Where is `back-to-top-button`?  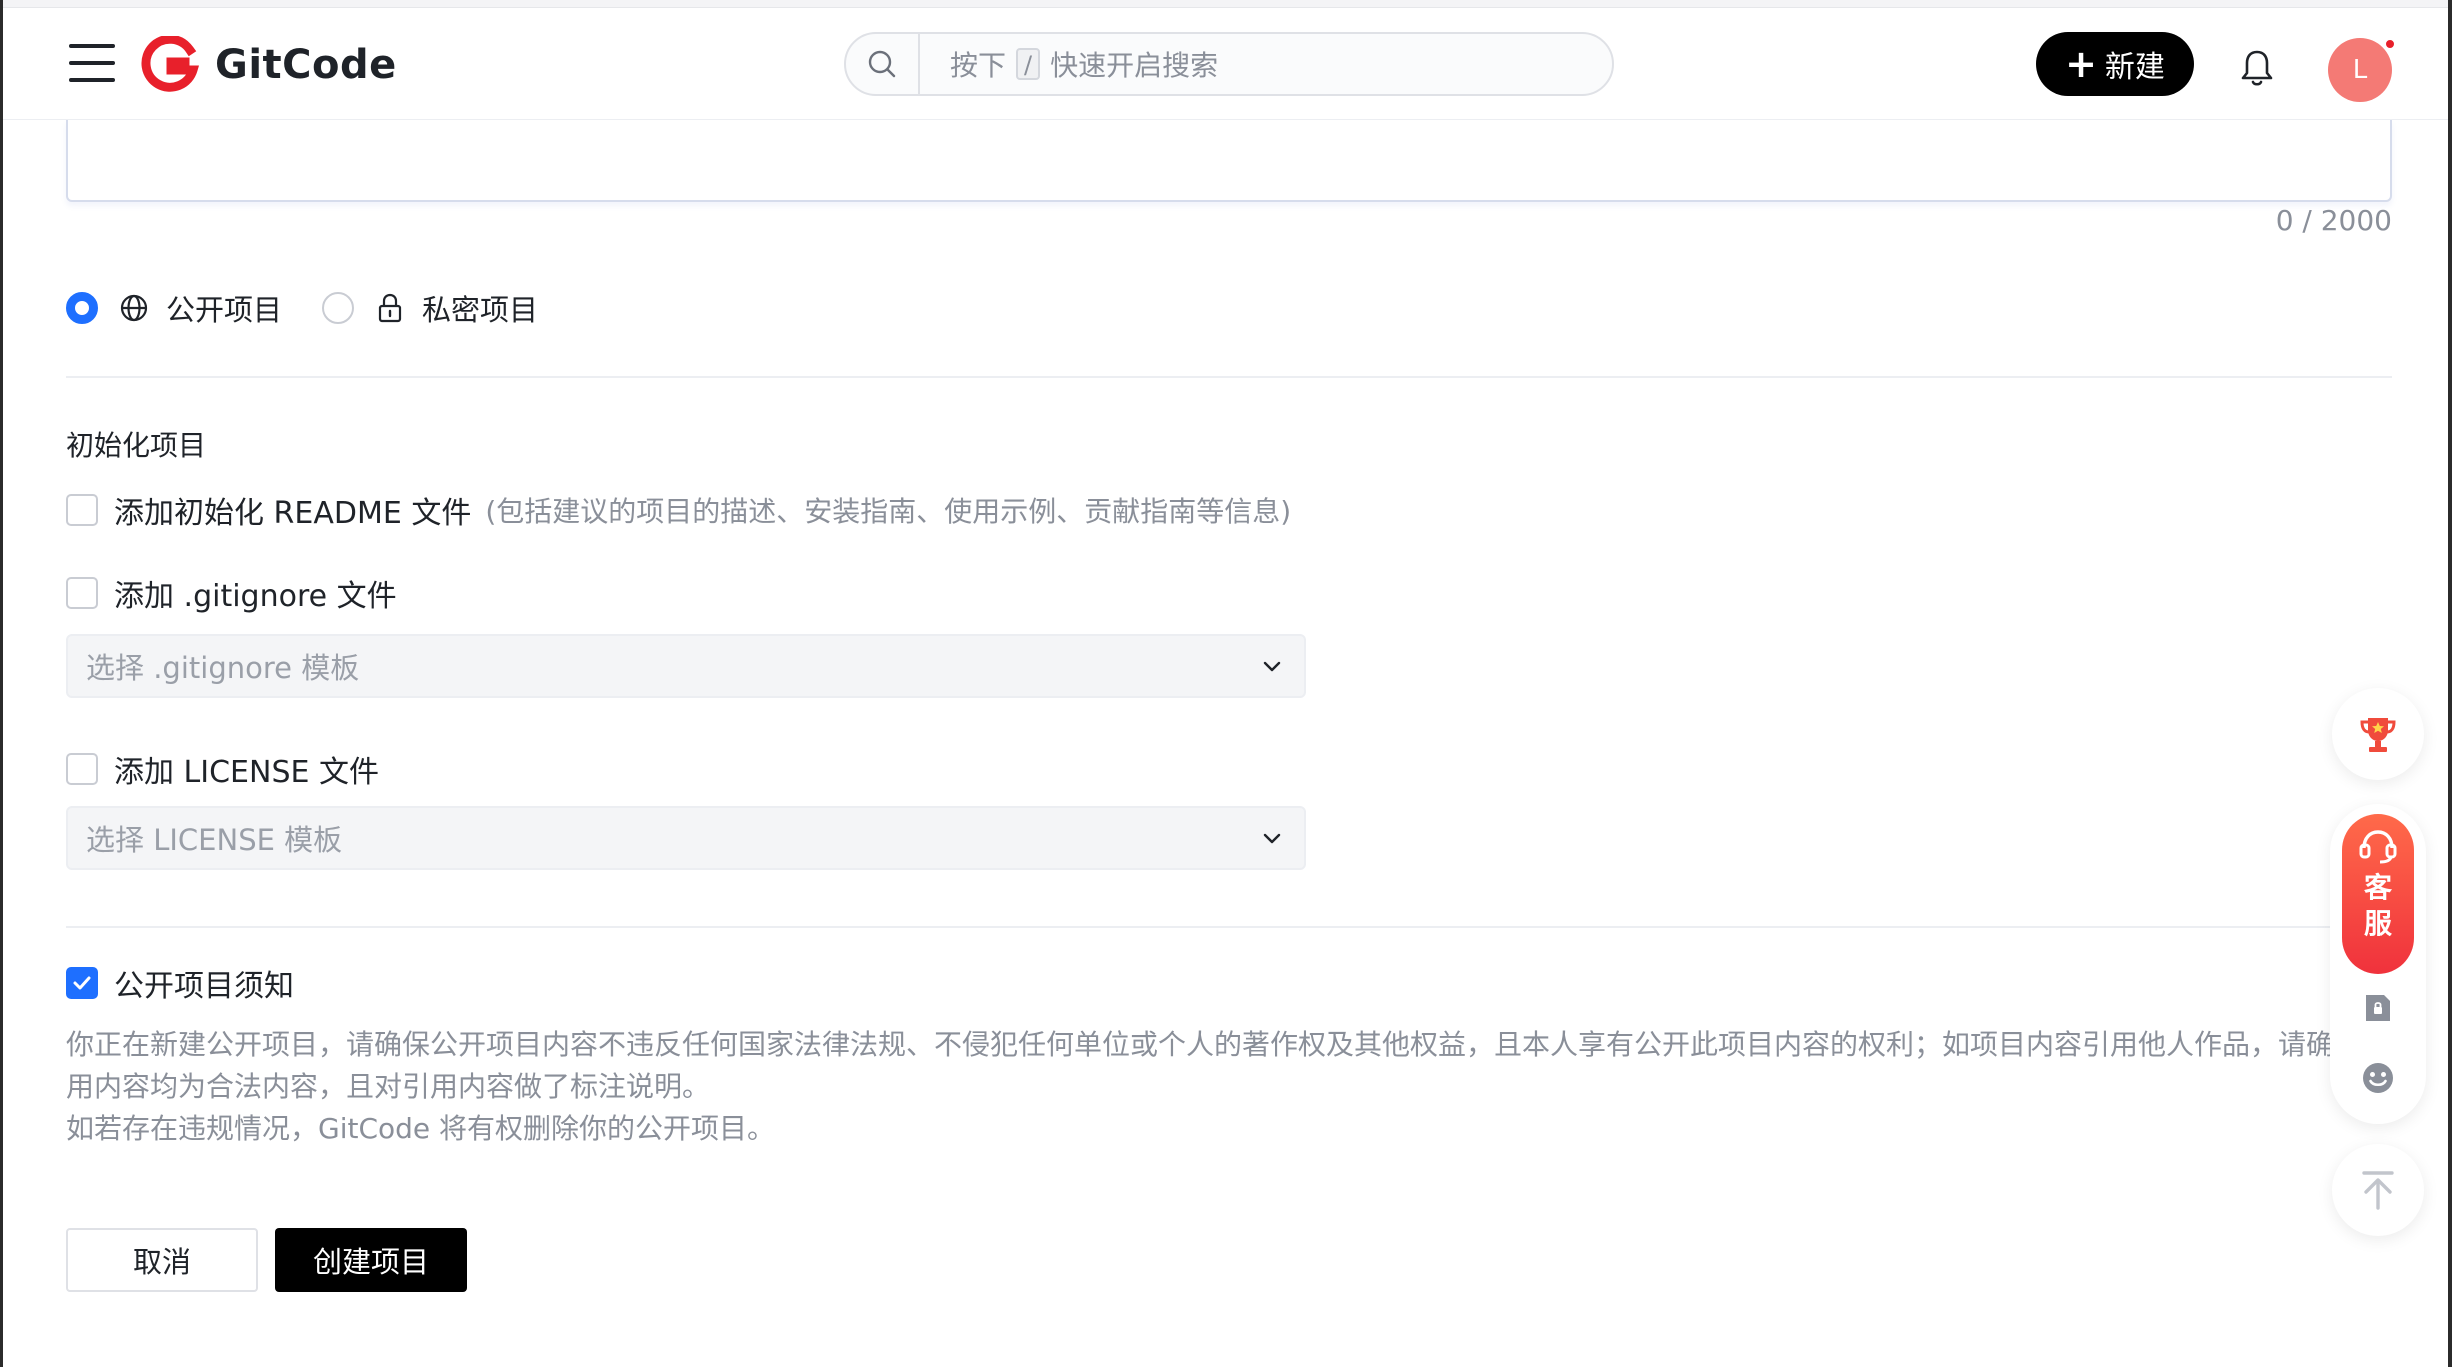 back-to-top-button is located at coordinates (2378, 1190).